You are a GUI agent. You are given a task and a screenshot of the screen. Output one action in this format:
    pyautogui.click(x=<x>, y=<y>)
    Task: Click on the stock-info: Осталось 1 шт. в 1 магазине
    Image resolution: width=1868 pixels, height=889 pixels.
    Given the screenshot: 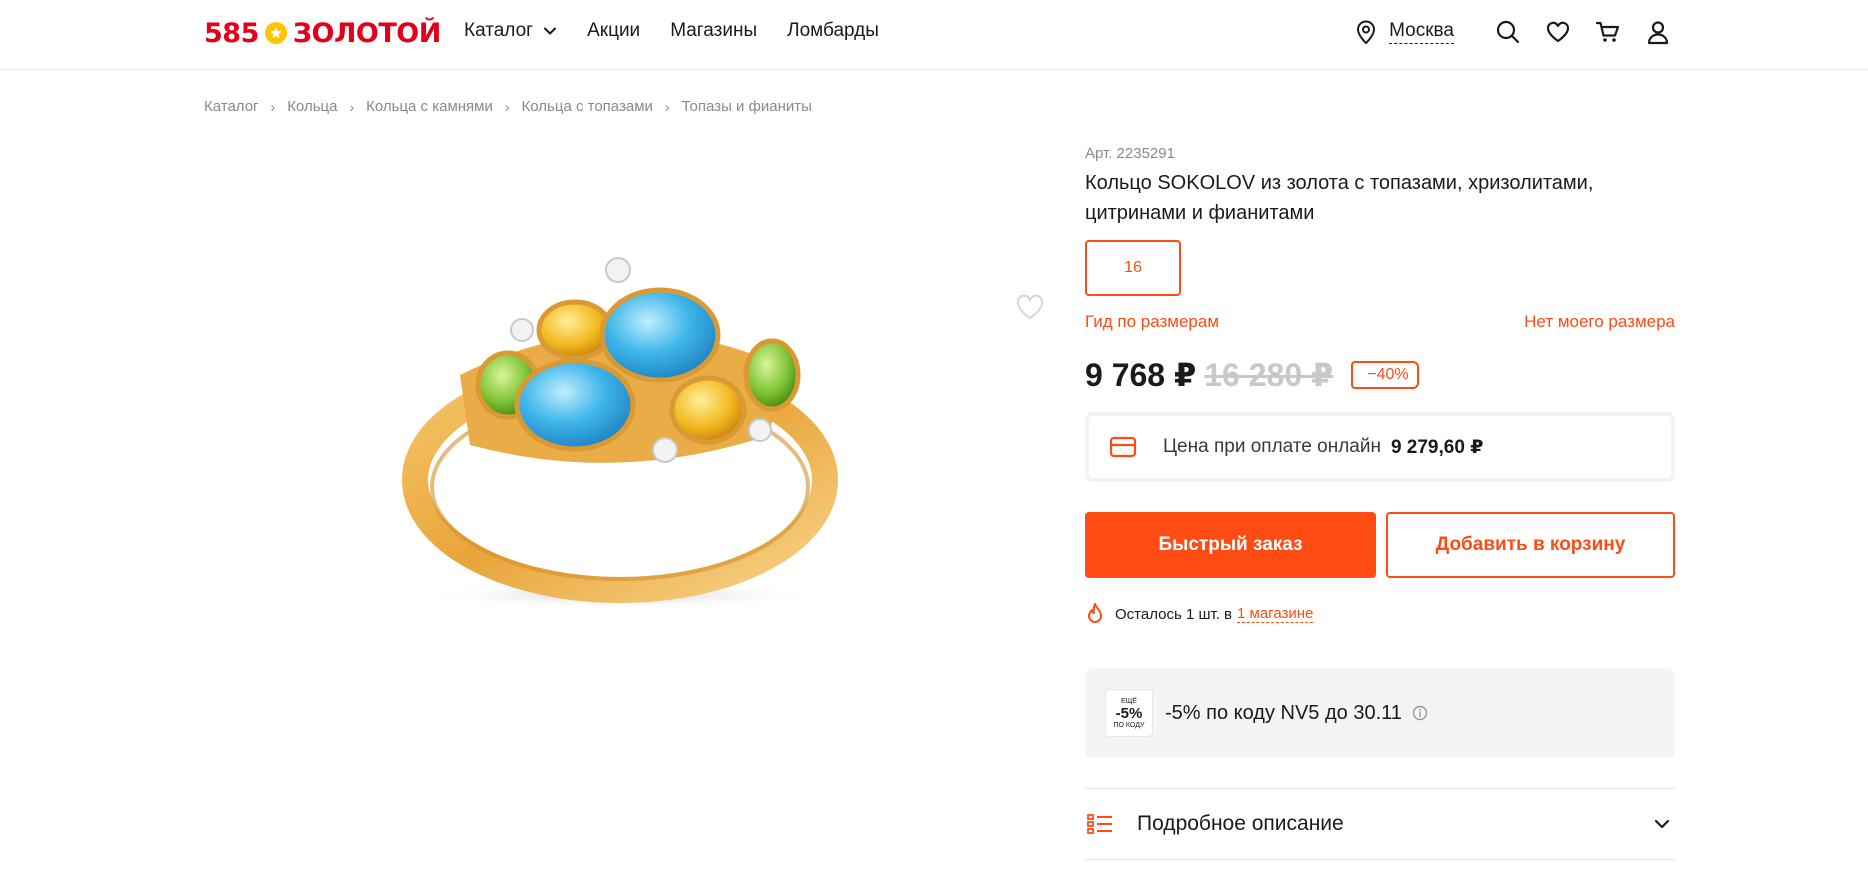 What is the action you would take?
    pyautogui.click(x=1380, y=614)
    